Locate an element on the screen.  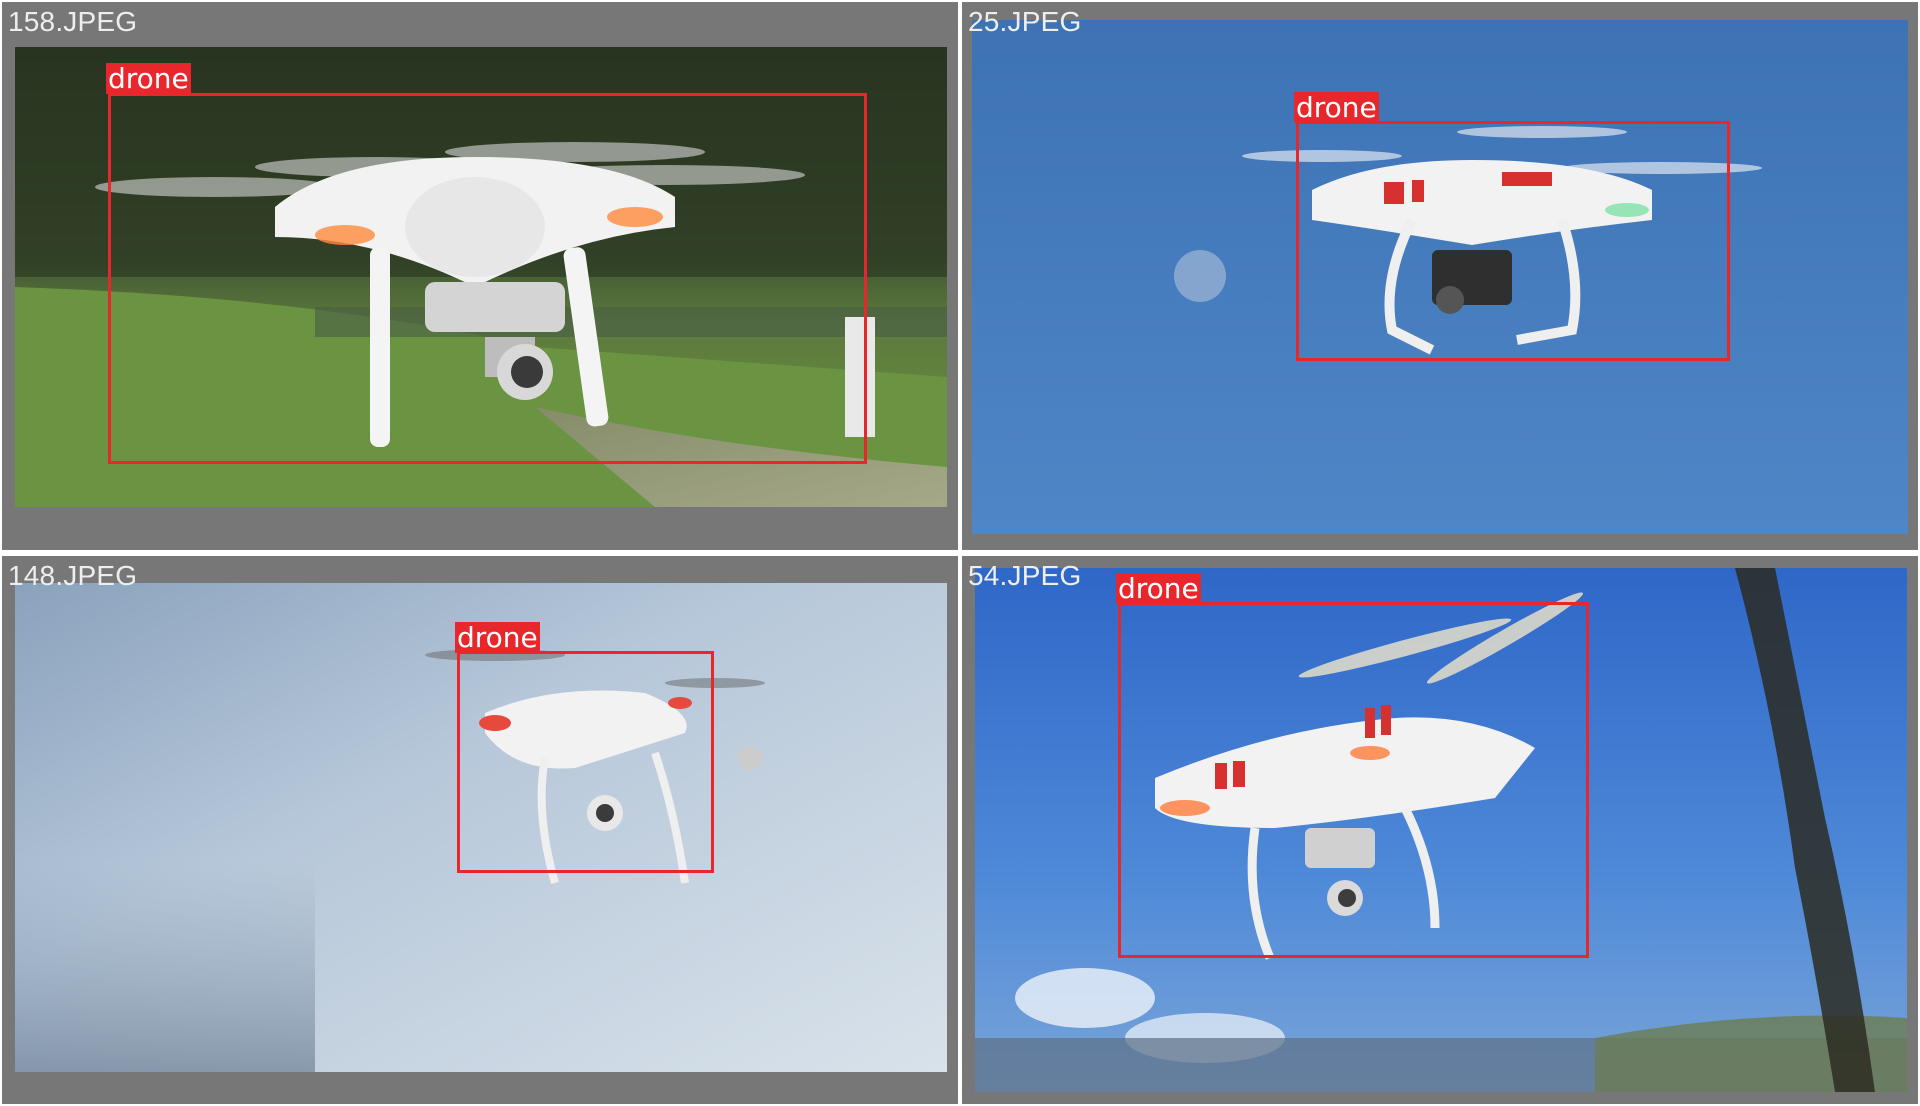
image-filename: 54.JPEG is located at coordinates (1025, 575).